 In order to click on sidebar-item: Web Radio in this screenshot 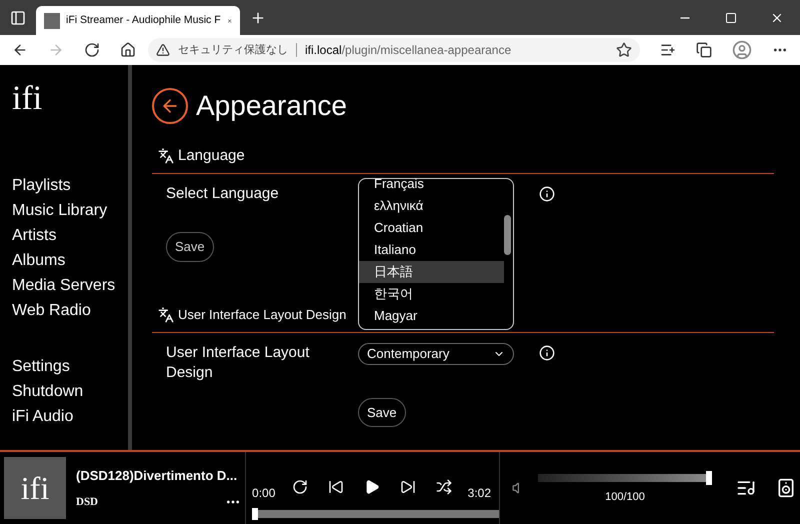, I will do `click(70, 310)`.